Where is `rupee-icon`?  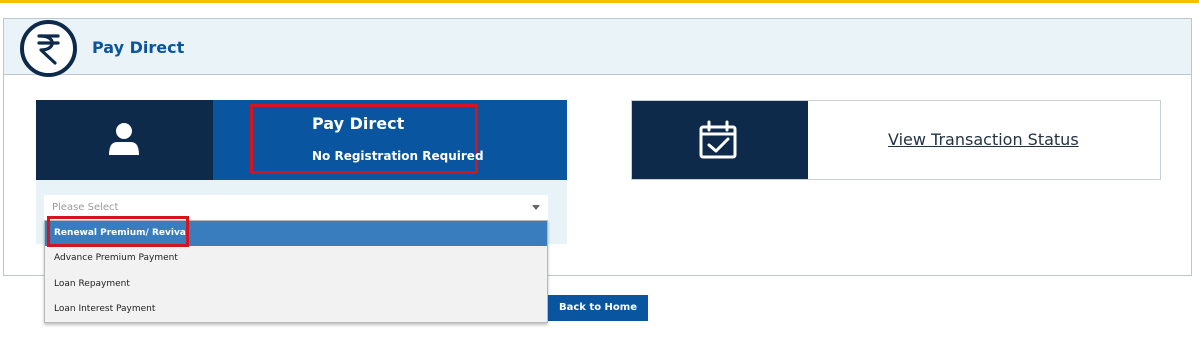
rupee-icon is located at coordinates (48, 48).